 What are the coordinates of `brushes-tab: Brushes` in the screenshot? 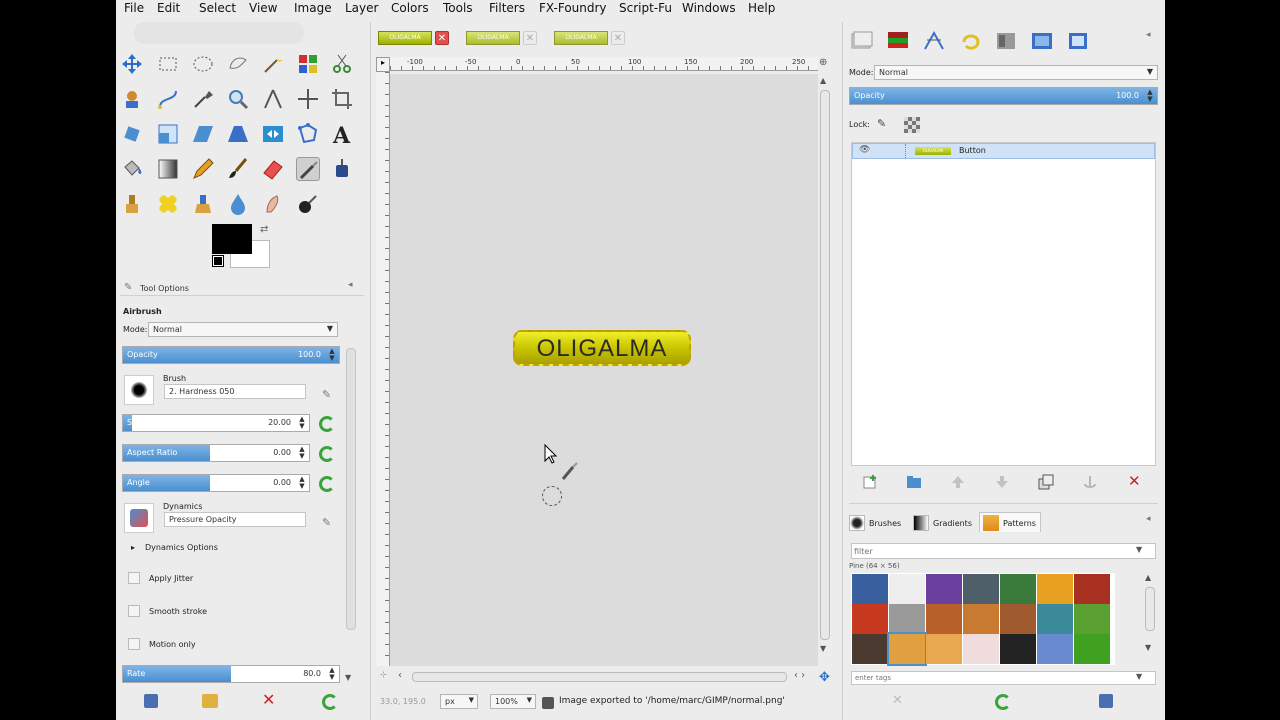 It's located at (878, 523).